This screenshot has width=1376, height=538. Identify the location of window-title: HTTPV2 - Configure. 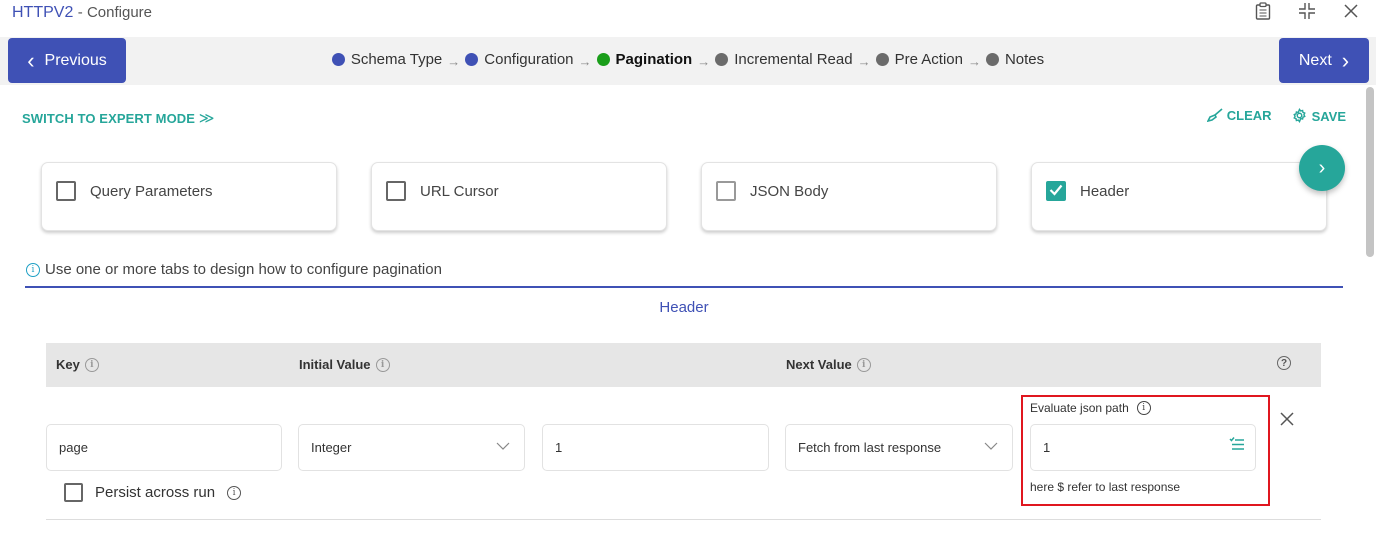
(82, 13).